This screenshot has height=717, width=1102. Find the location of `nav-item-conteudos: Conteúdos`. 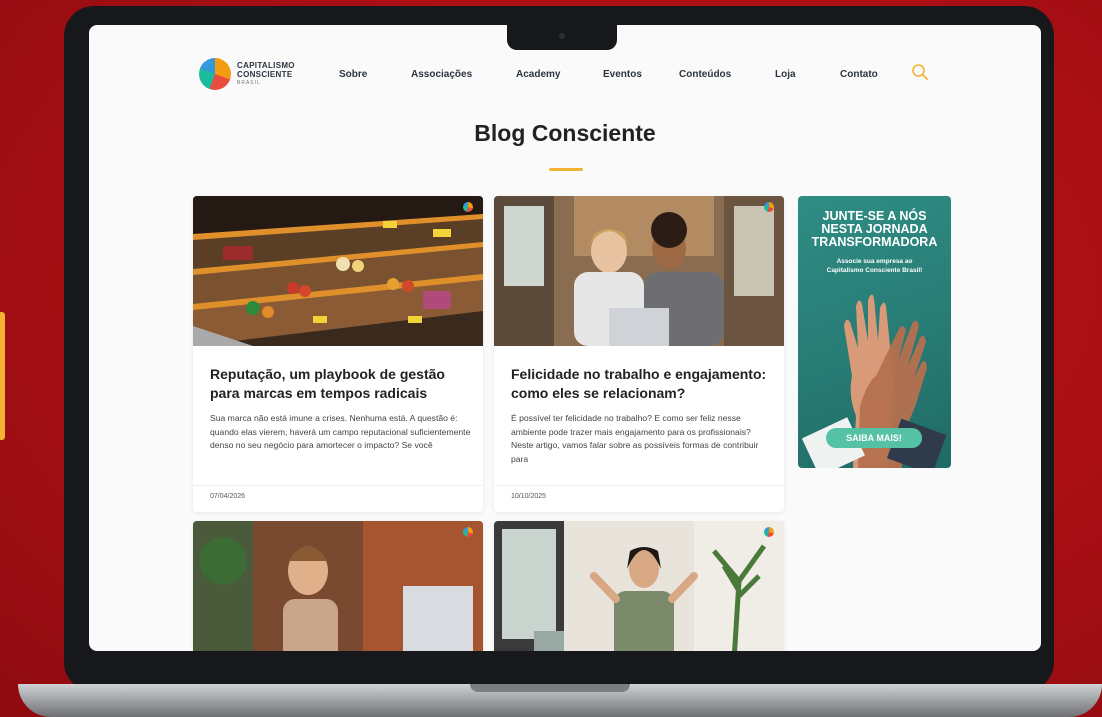

nav-item-conteudos: Conteúdos is located at coordinates (705, 74).